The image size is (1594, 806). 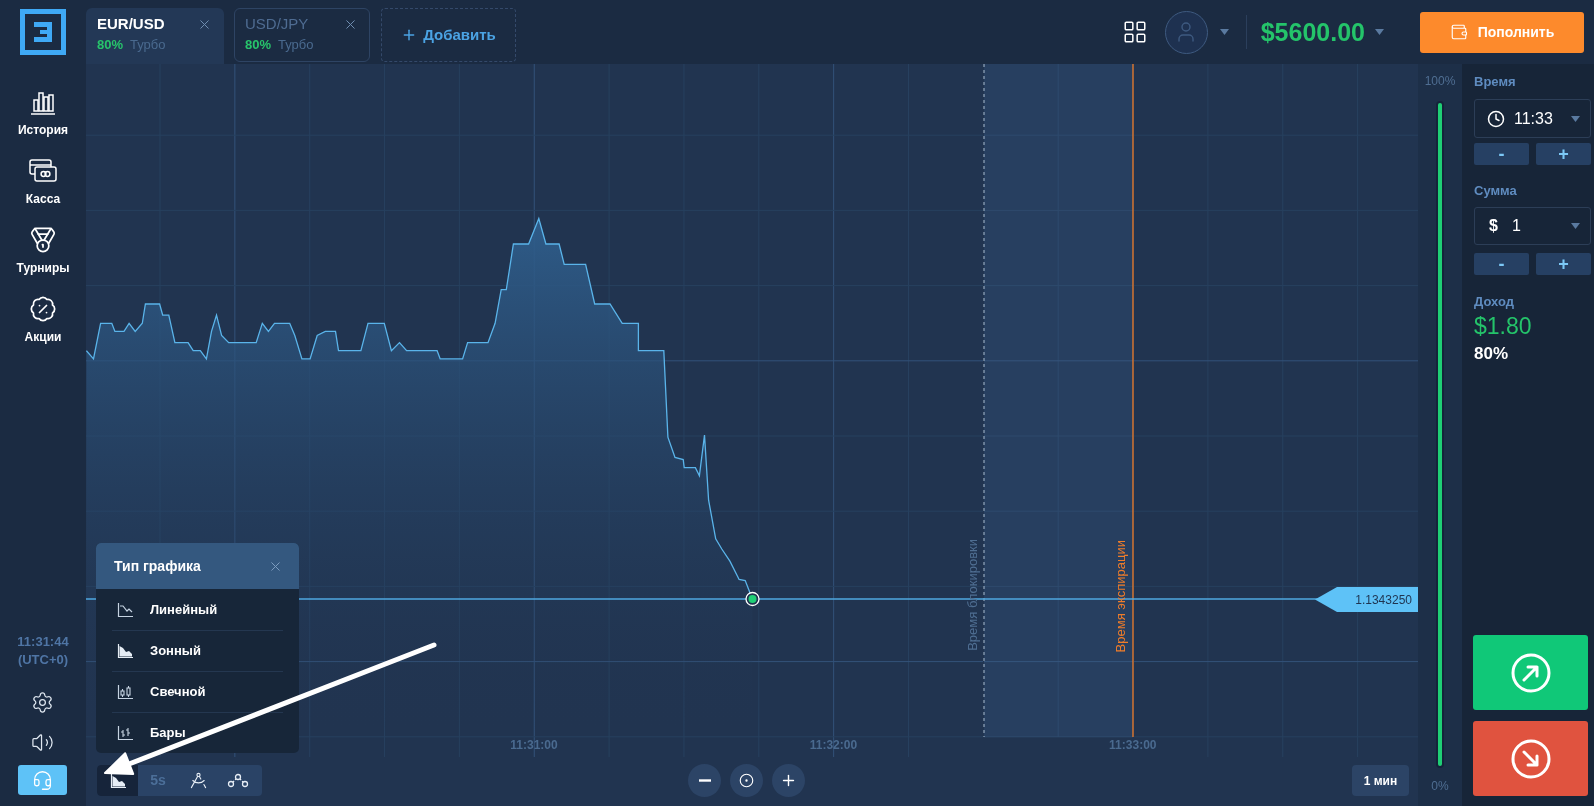 What do you see at coordinates (973, 595) in the screenshot?
I see `lock-time-label: Время блокировки` at bounding box center [973, 595].